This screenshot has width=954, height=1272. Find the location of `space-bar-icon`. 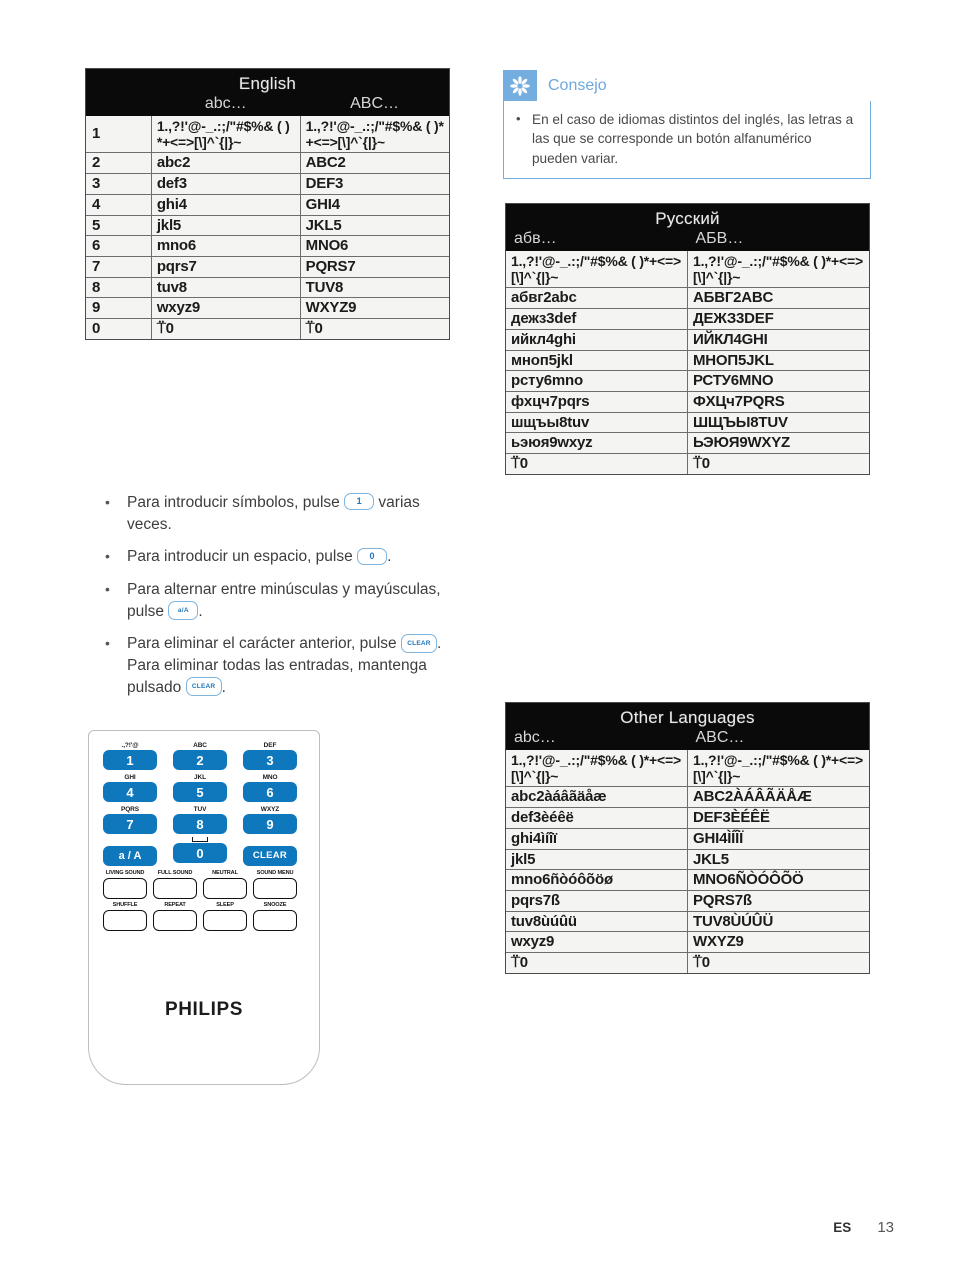

space-bar-icon is located at coordinates (200, 839).